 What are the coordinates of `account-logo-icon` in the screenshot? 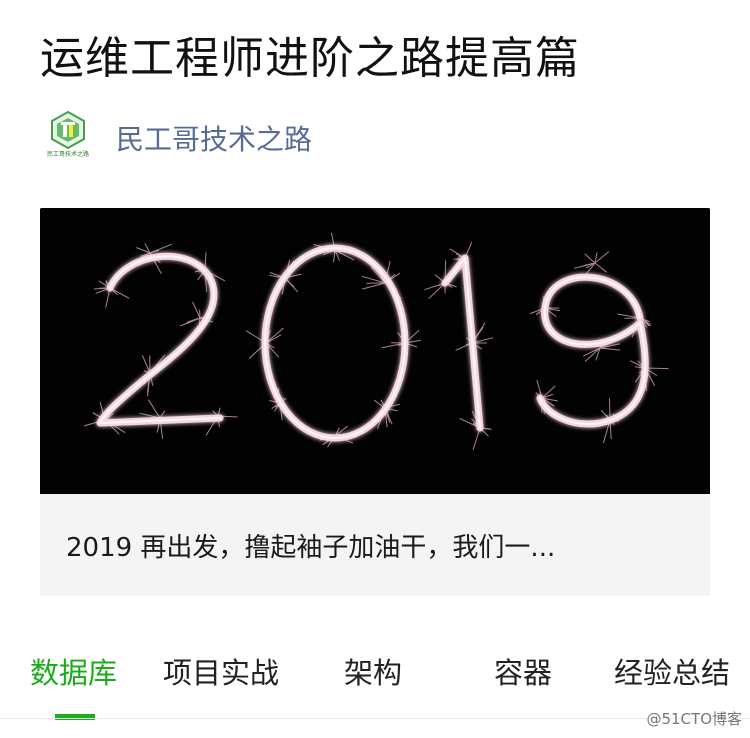 It's located at (68, 130).